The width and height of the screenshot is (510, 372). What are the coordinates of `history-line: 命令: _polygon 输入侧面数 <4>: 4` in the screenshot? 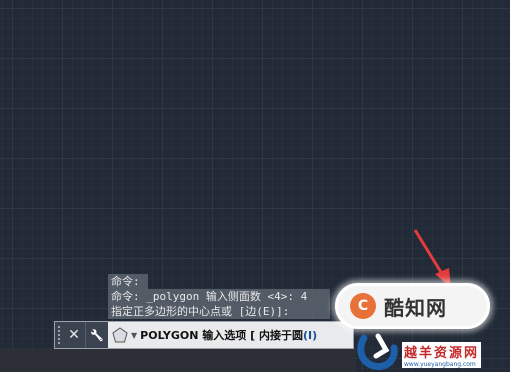 It's located at (219, 296).